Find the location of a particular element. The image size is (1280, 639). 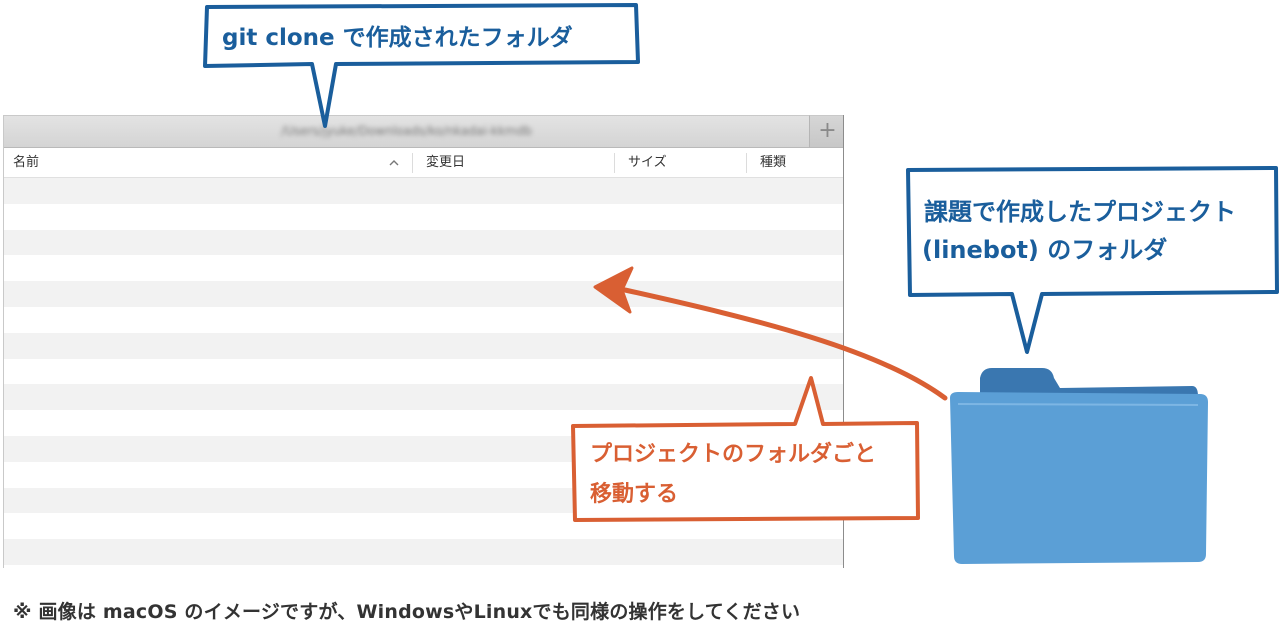

column-header-size: サイズ is located at coordinates (682, 163).